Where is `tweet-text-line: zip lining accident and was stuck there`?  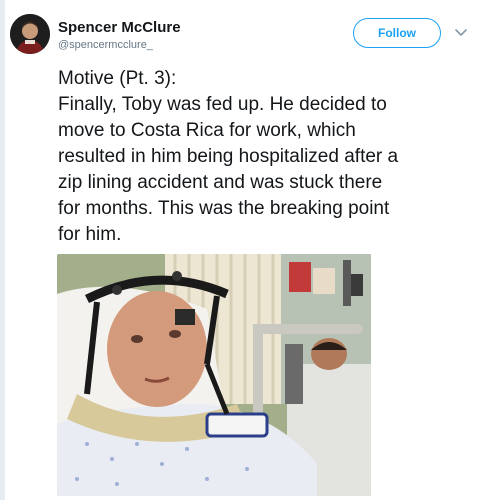 tweet-text-line: zip lining accident and was stuck there is located at coordinates (220, 182).